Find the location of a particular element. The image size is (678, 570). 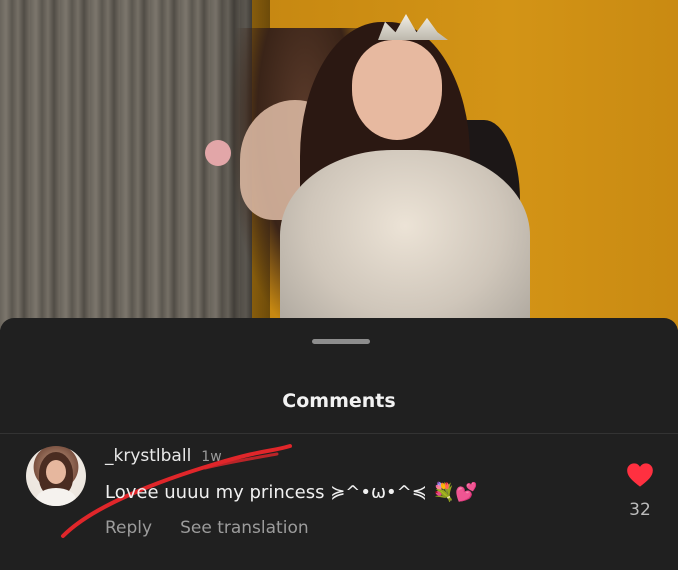

photo-flower is located at coordinates (218, 153).